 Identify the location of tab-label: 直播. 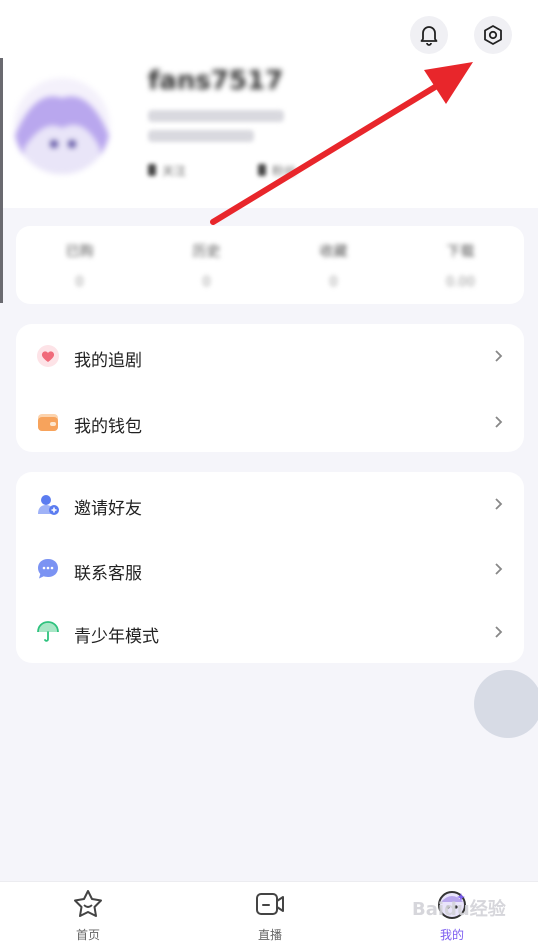
(269, 935).